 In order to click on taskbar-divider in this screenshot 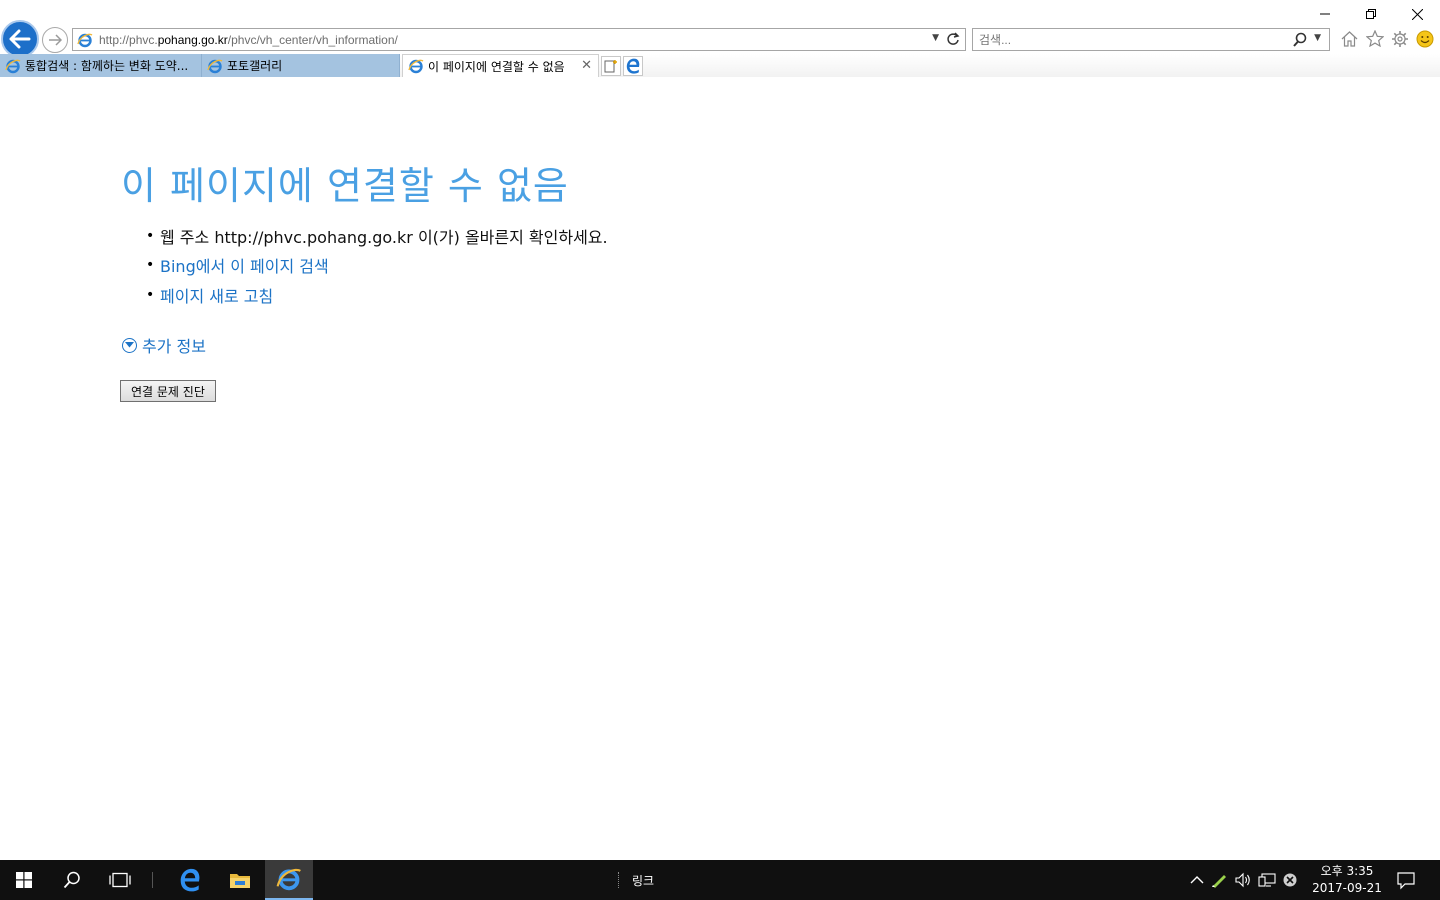, I will do `click(152, 880)`.